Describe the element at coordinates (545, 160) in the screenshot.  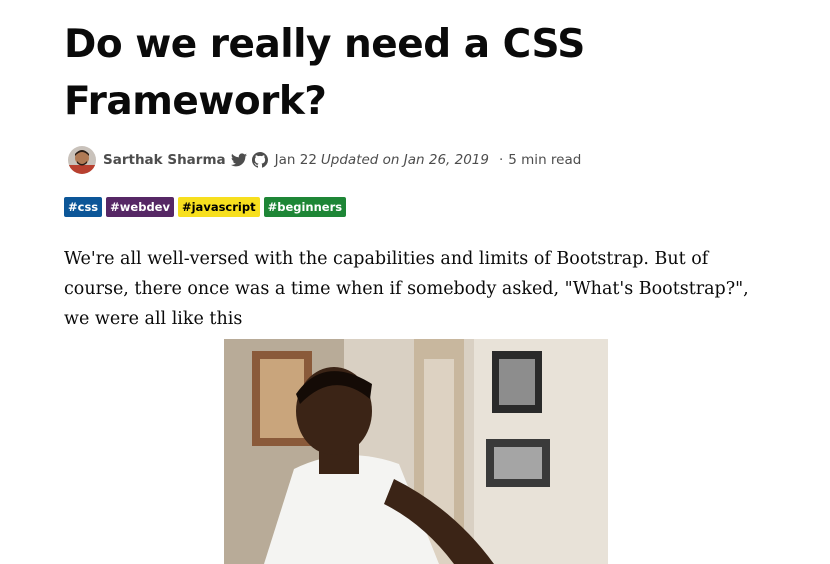
I see `read-time: 5 min read` at that location.